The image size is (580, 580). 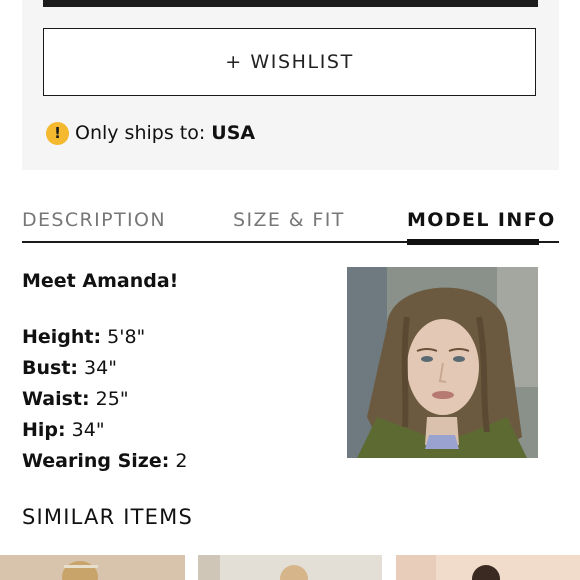 I want to click on similar-items-title: SIMILAR ITEMS, so click(x=107, y=517).